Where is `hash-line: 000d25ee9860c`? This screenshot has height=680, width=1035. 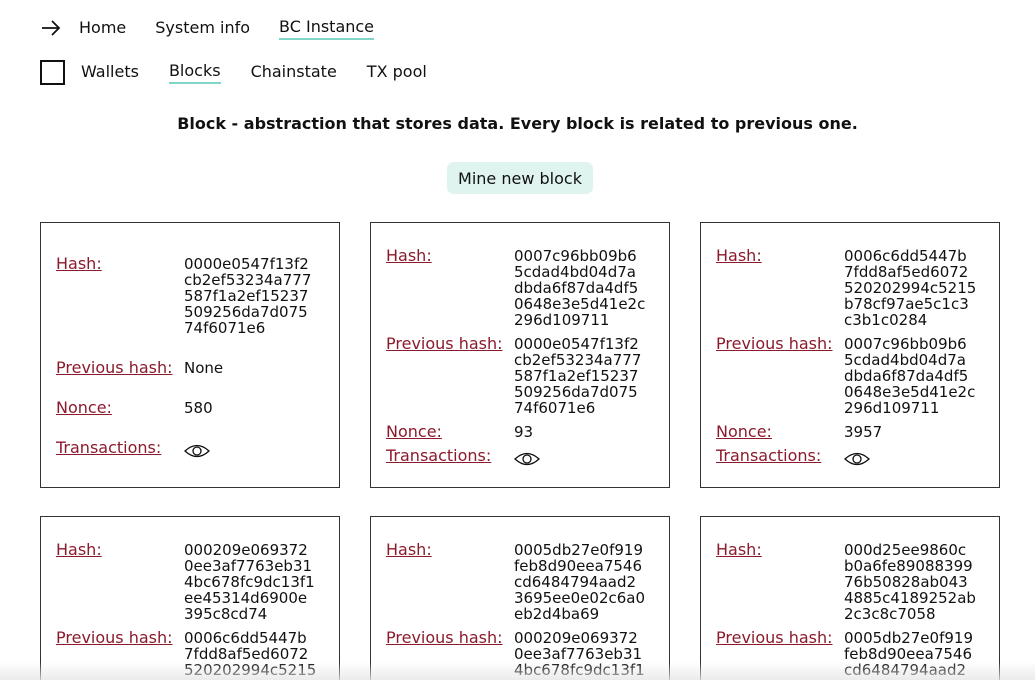 hash-line: 000d25ee9860c is located at coordinates (905, 550).